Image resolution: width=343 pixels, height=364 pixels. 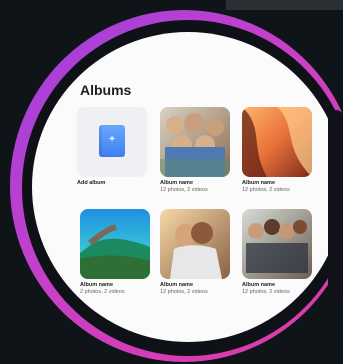 What do you see at coordinates (106, 90) in the screenshot?
I see `page-title: Albums` at bounding box center [106, 90].